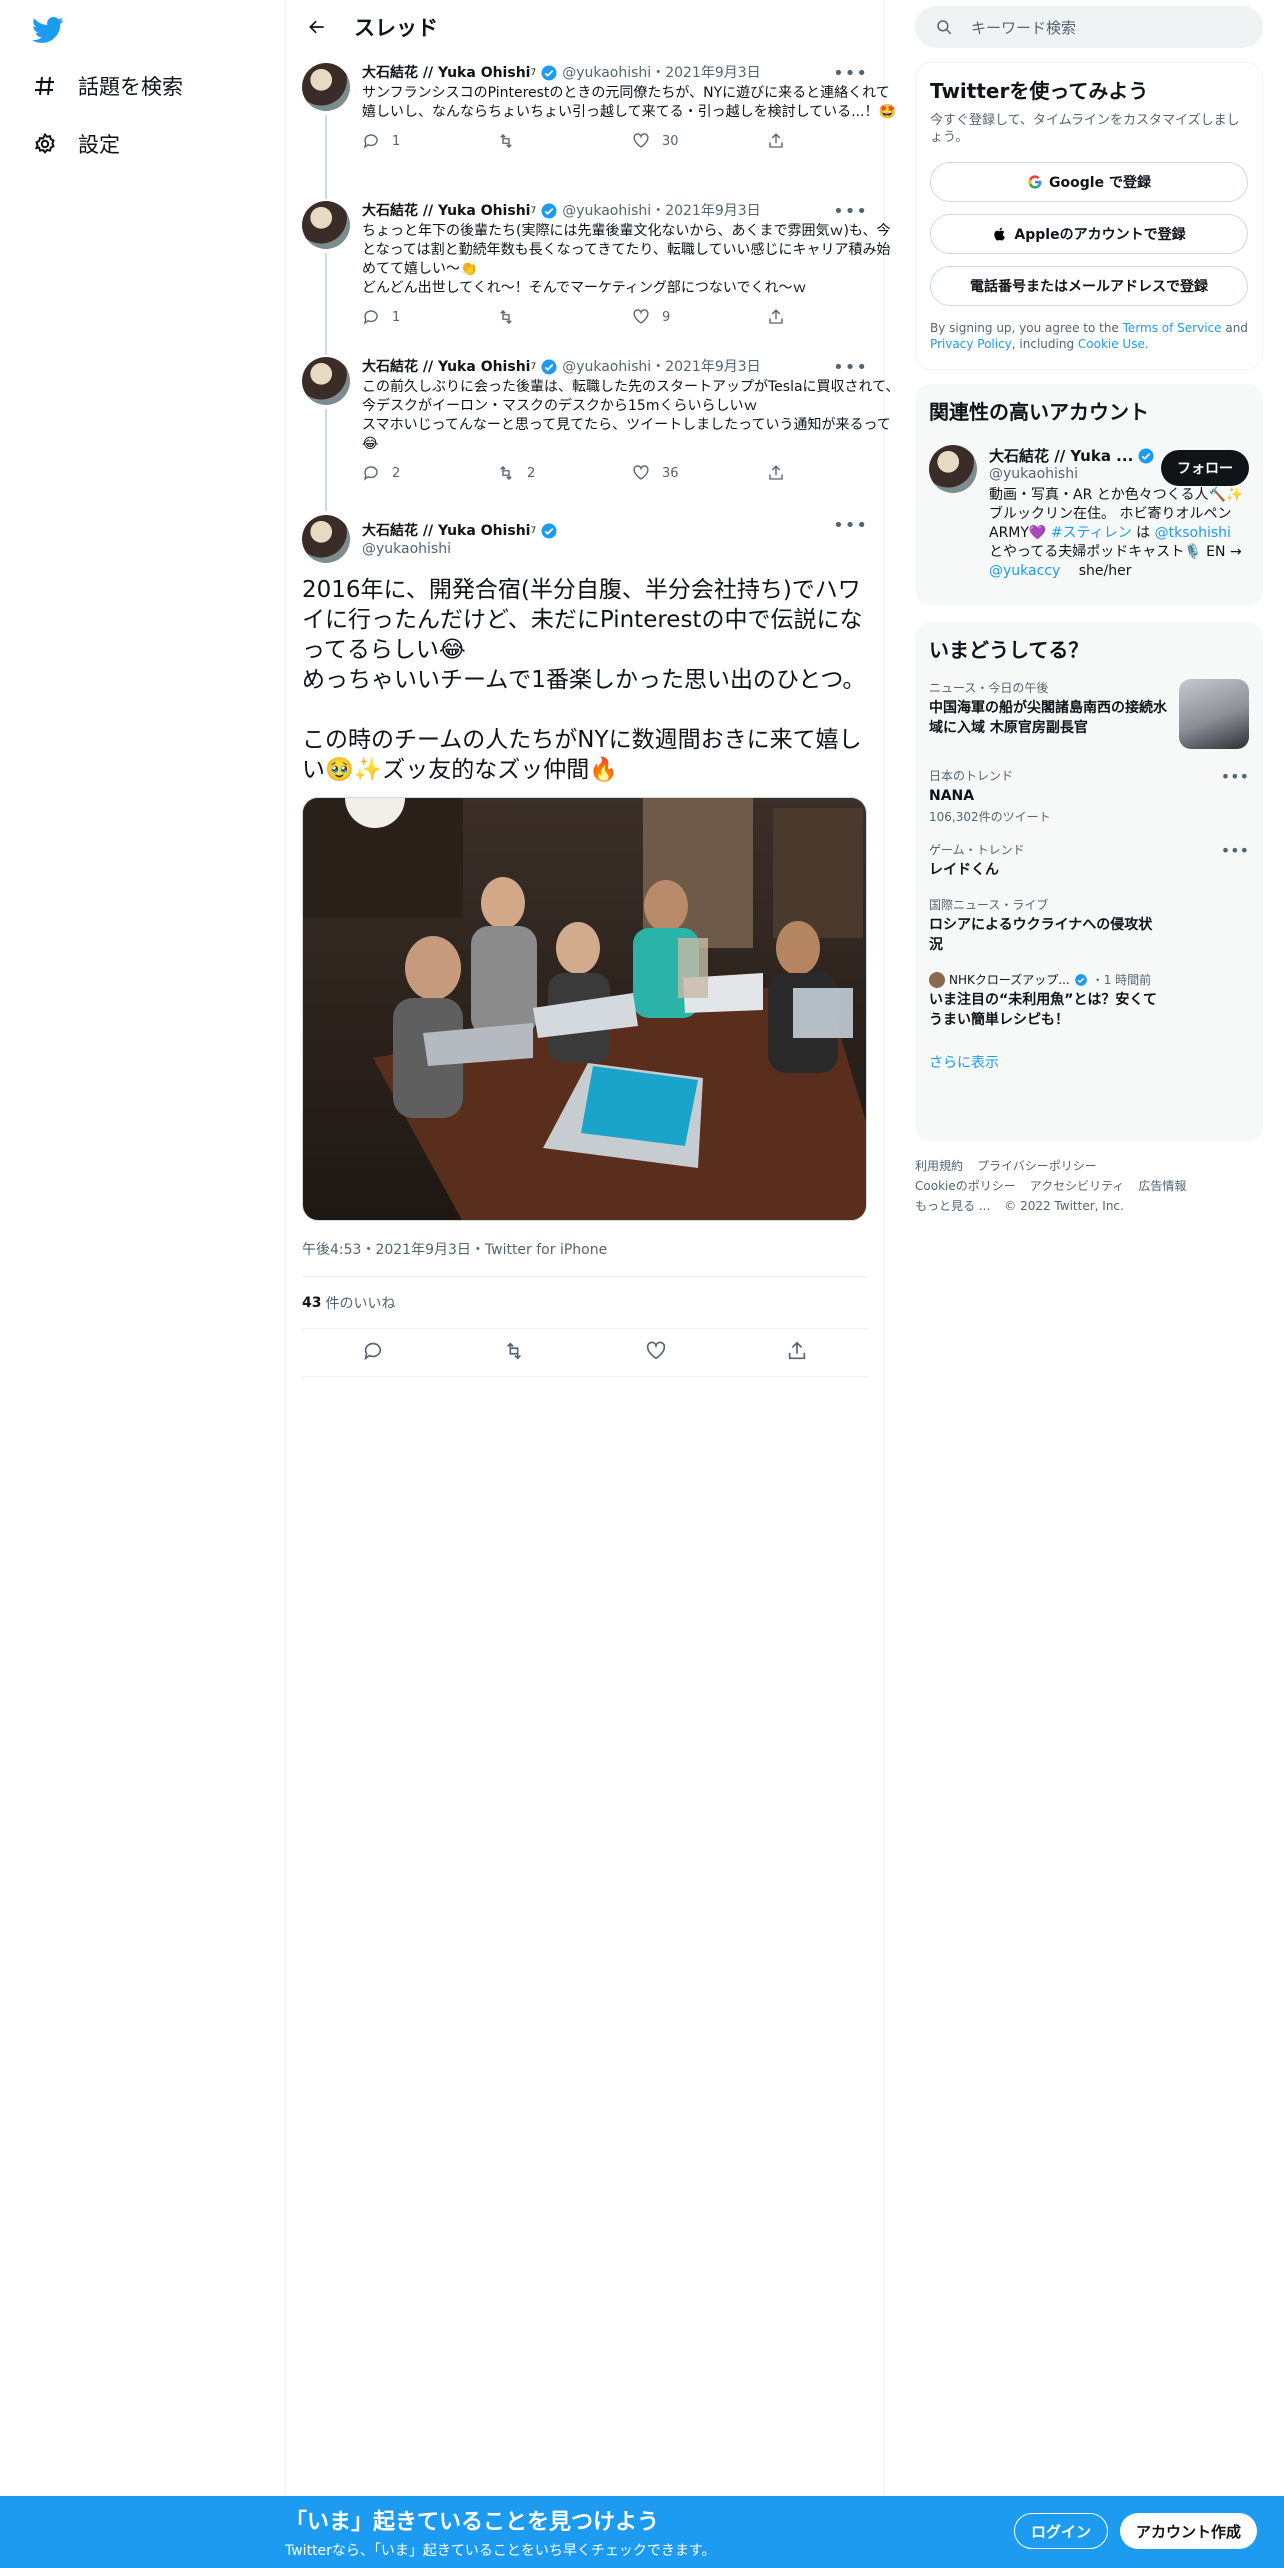  What do you see at coordinates (1162, 1186) in the screenshot?
I see `footer-ads-link: 広告情報` at bounding box center [1162, 1186].